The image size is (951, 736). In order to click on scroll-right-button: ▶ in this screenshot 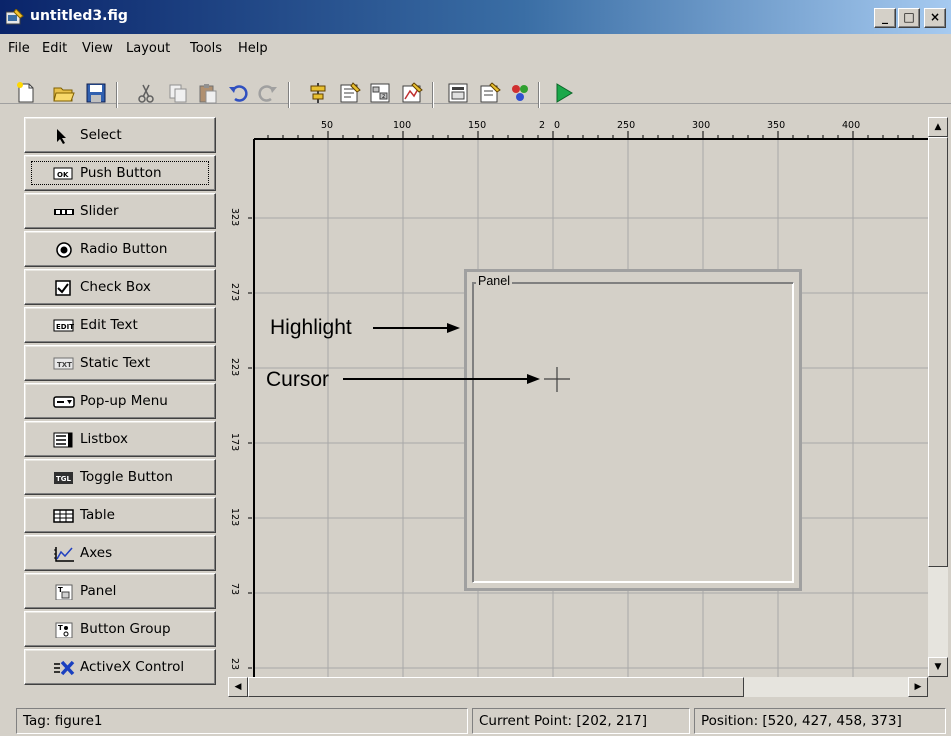, I will do `click(918, 687)`.